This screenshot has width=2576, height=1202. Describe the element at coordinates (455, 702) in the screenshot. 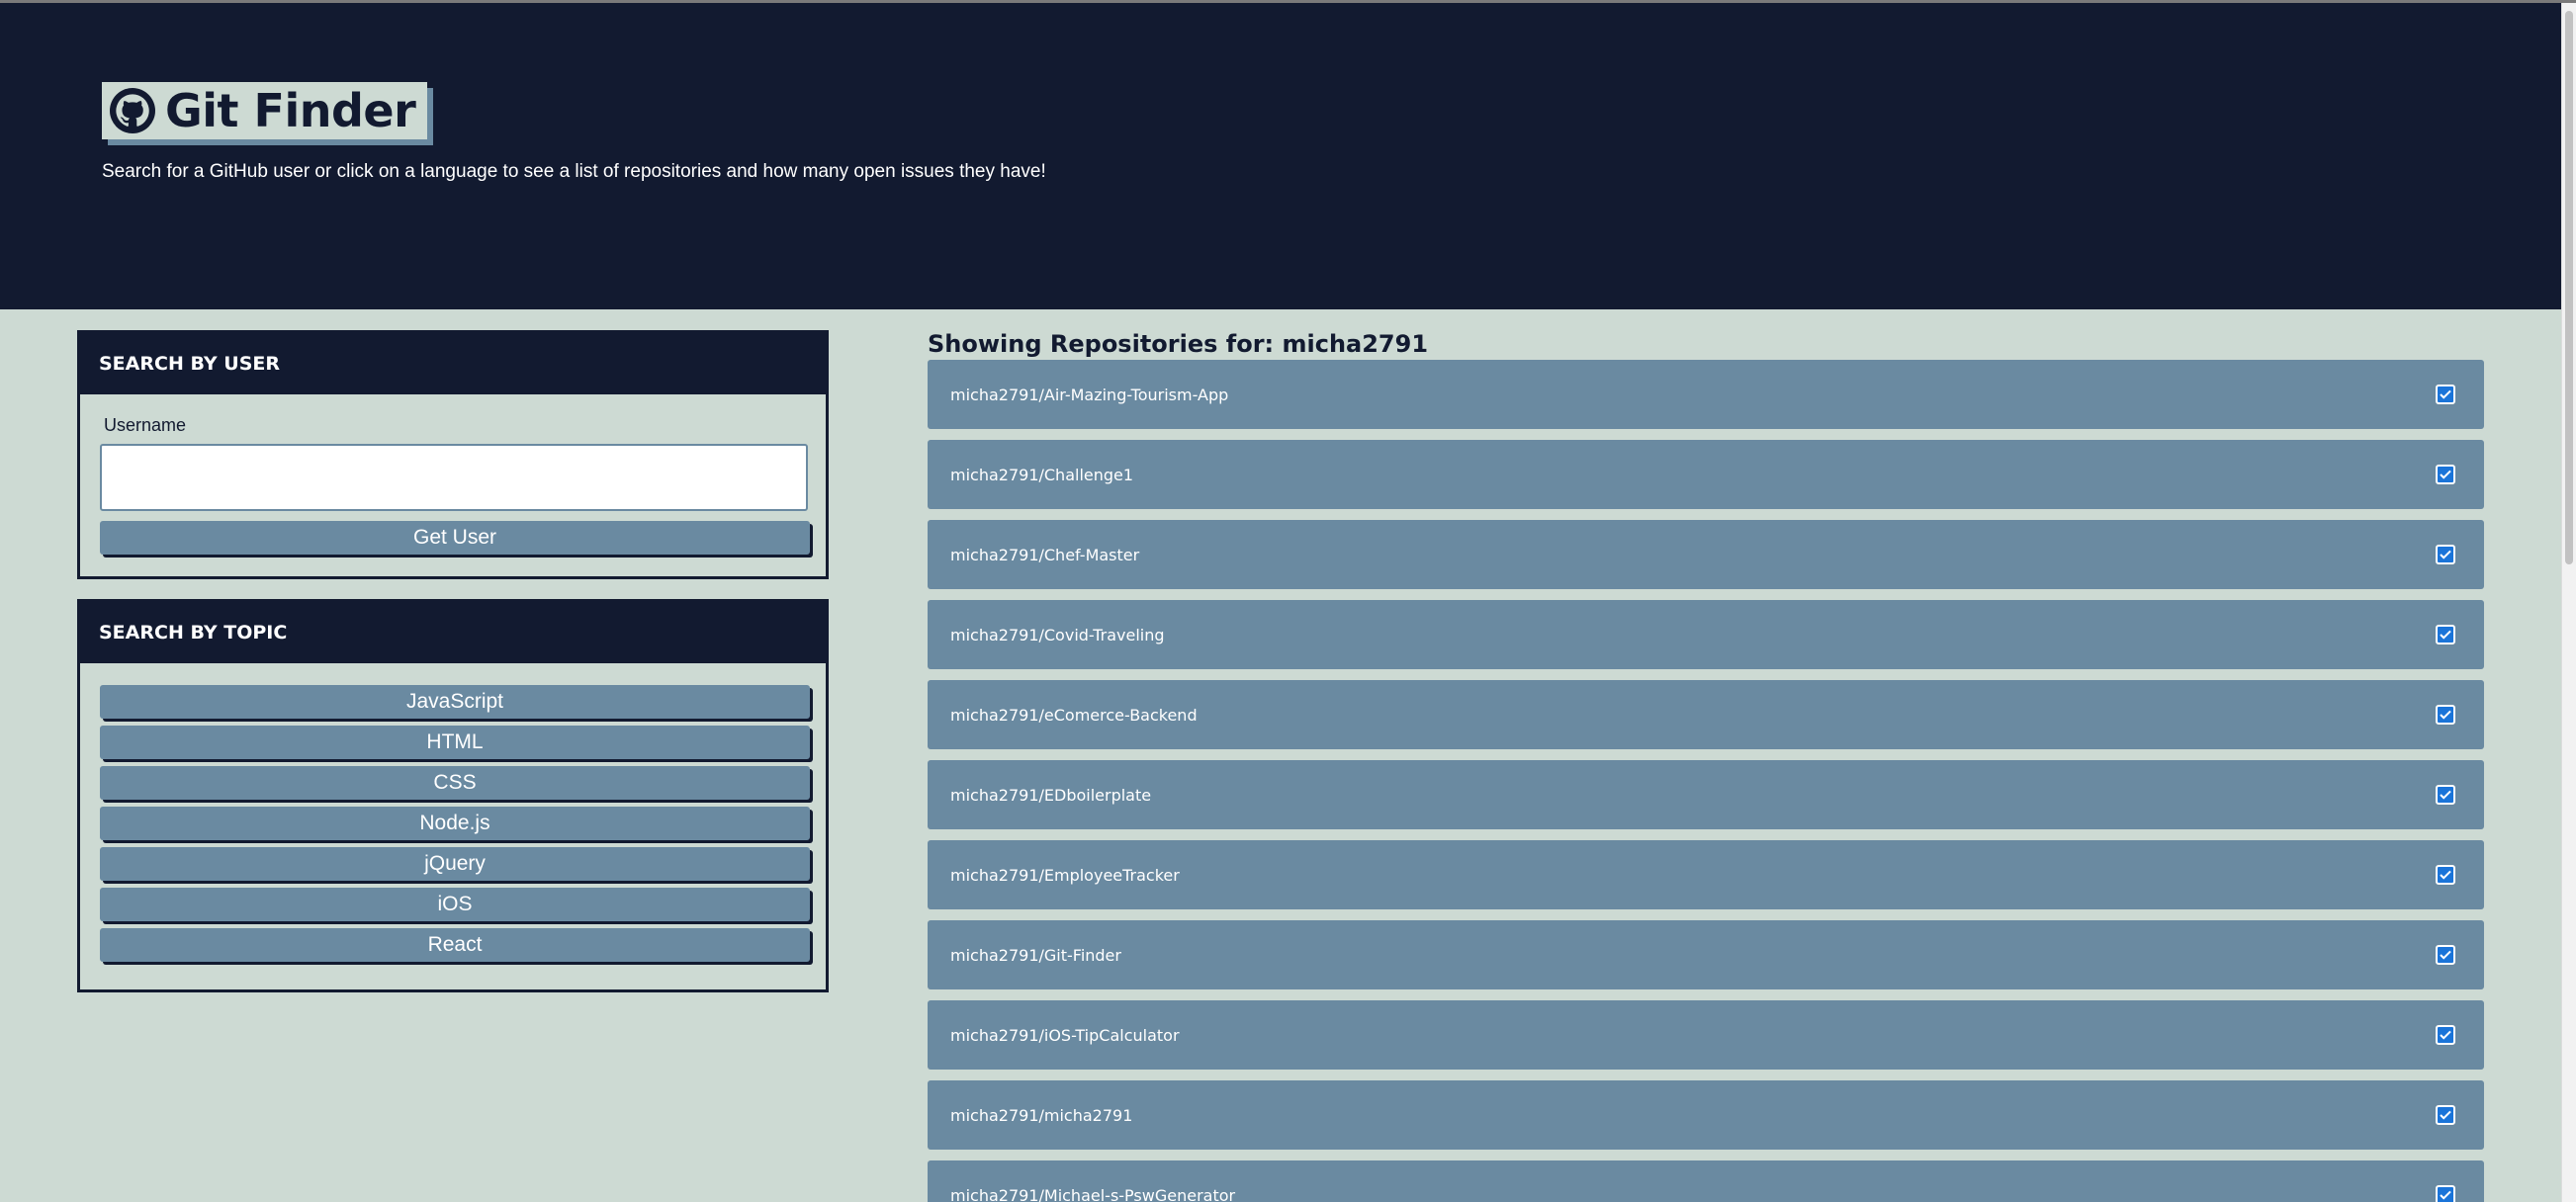

I see `topic-button-javascript: JavaScript` at that location.